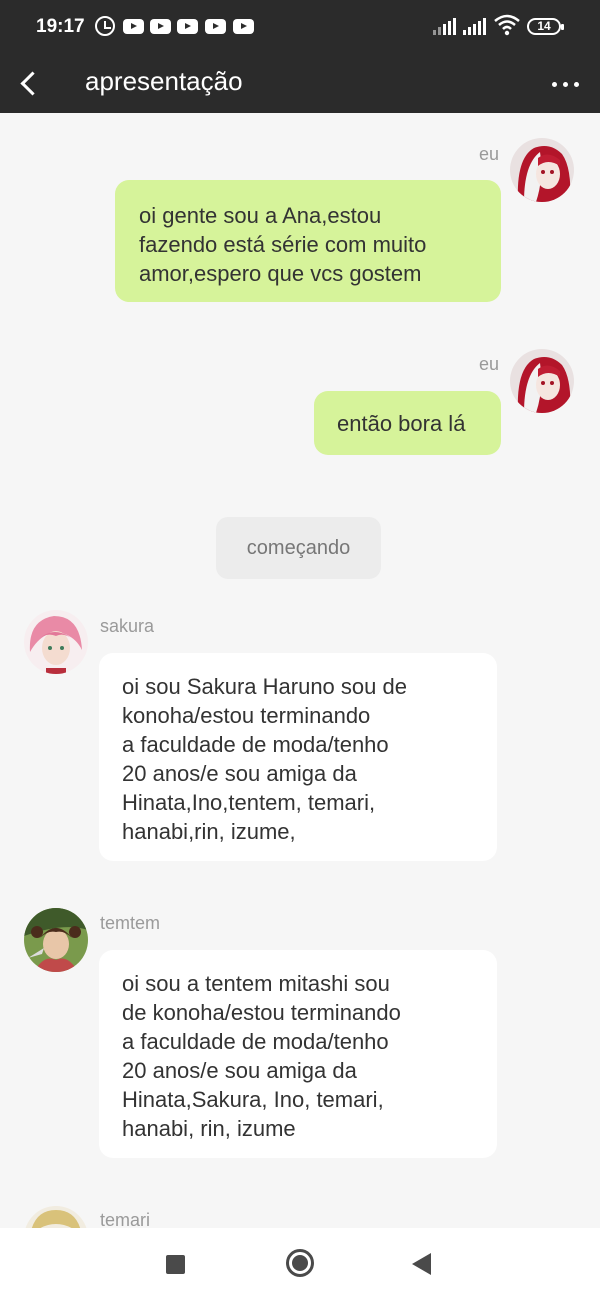 This screenshot has height=1300, width=600. I want to click on alarm-icon, so click(105, 26).